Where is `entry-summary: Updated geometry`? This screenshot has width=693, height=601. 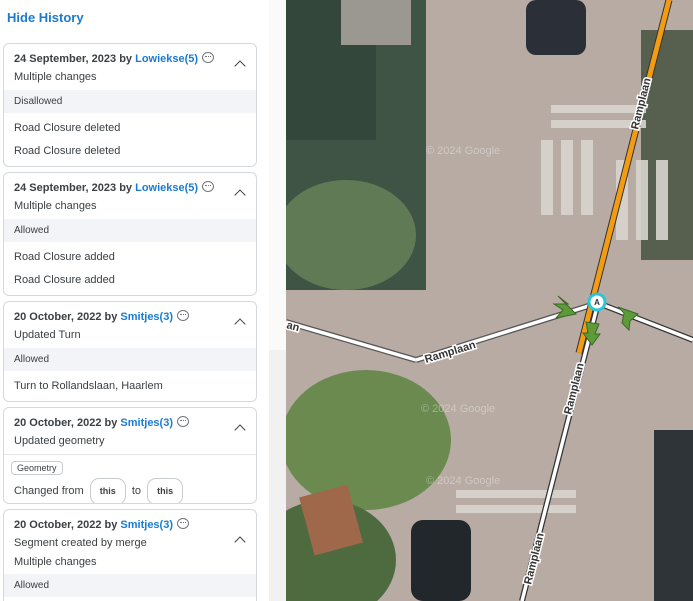 entry-summary: Updated geometry is located at coordinates (59, 441).